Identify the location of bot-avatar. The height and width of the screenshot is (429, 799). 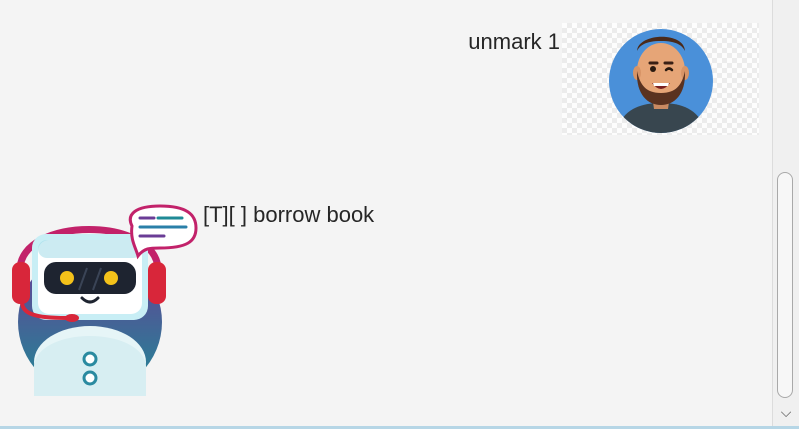
(105, 298).